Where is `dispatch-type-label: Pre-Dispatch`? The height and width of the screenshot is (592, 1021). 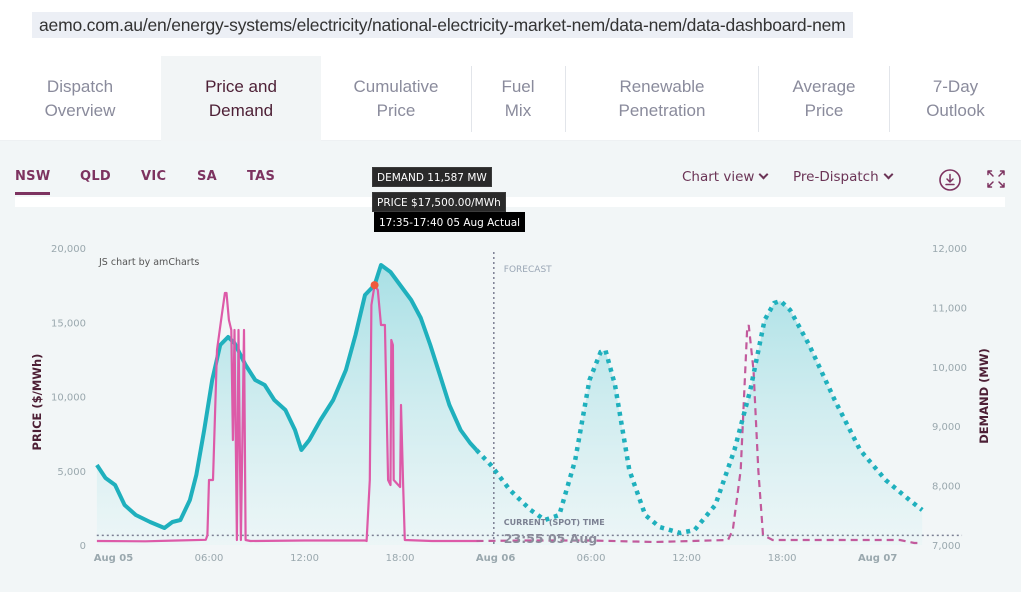 dispatch-type-label: Pre-Dispatch is located at coordinates (836, 177).